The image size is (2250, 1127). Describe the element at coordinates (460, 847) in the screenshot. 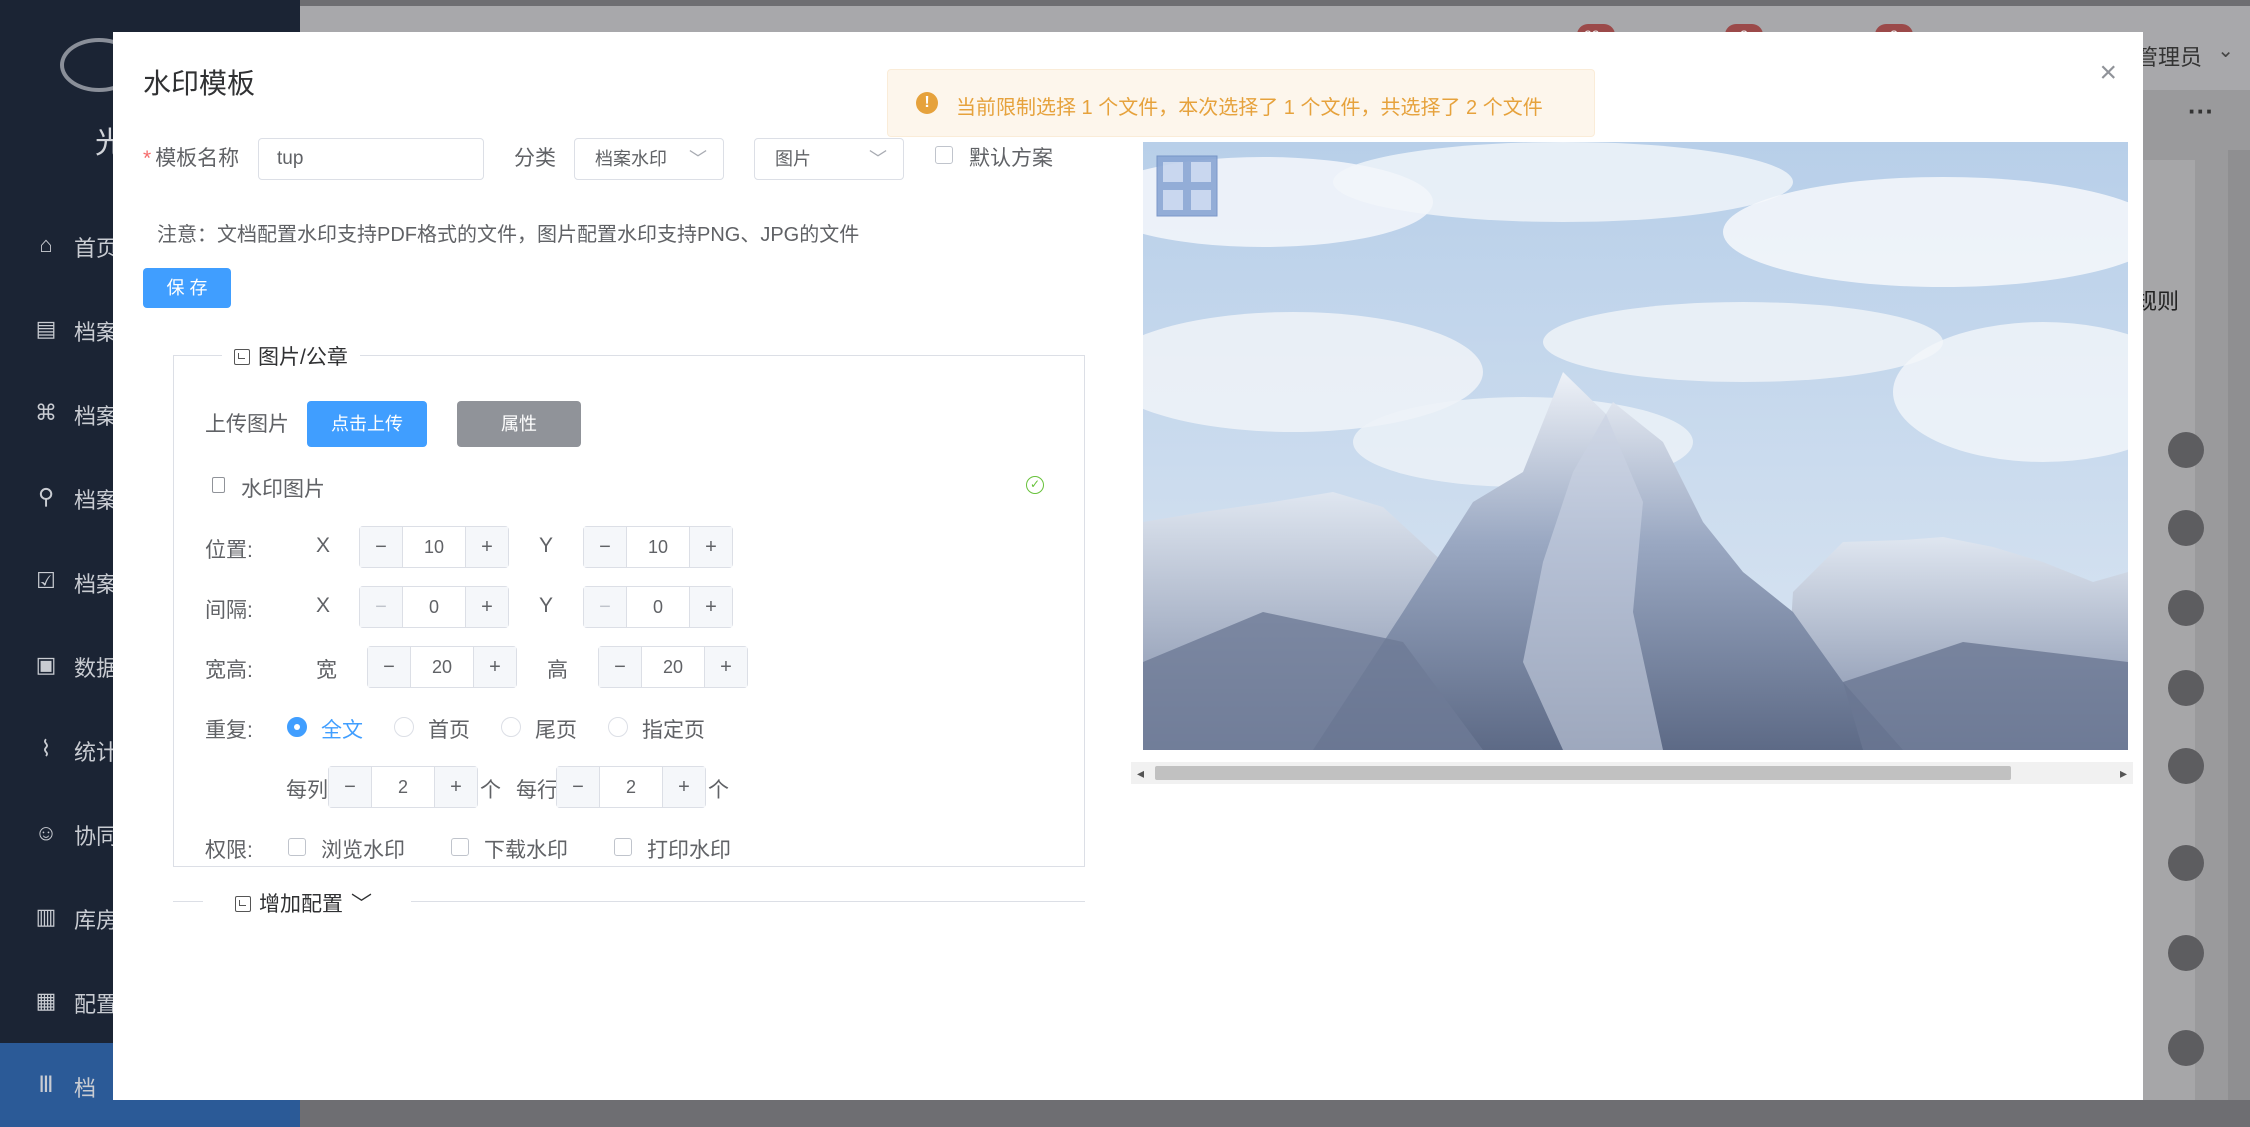

I see `download-watermark-checkbox` at that location.